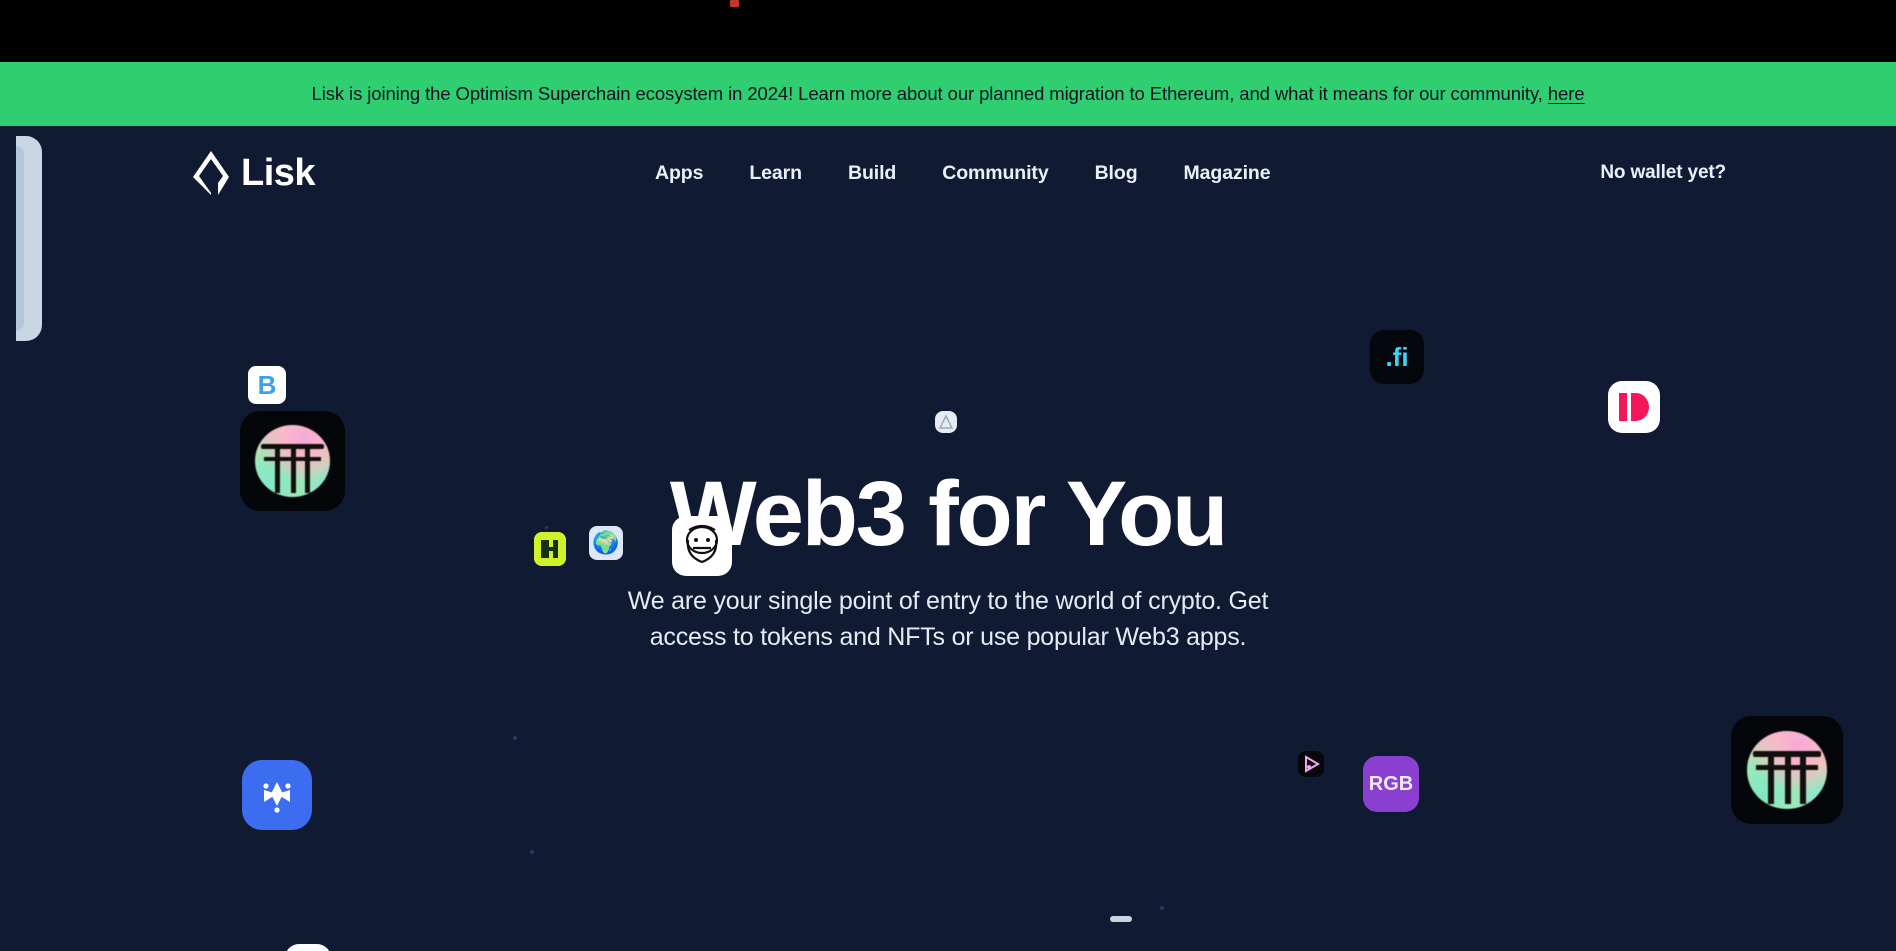  I want to click on globe-icon: 🌍, so click(606, 543).